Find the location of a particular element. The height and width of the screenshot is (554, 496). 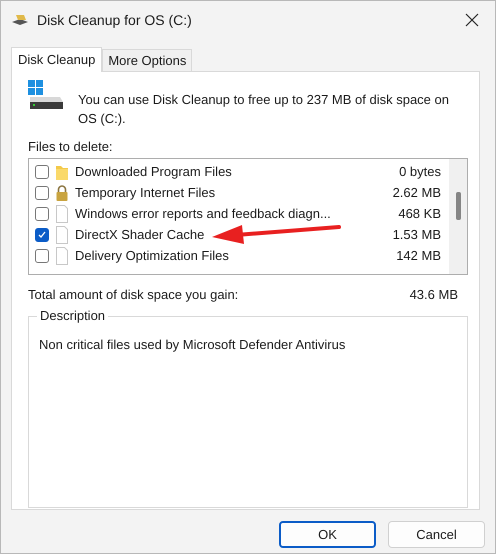

tab: Disk Cleanup is located at coordinates (56, 59).